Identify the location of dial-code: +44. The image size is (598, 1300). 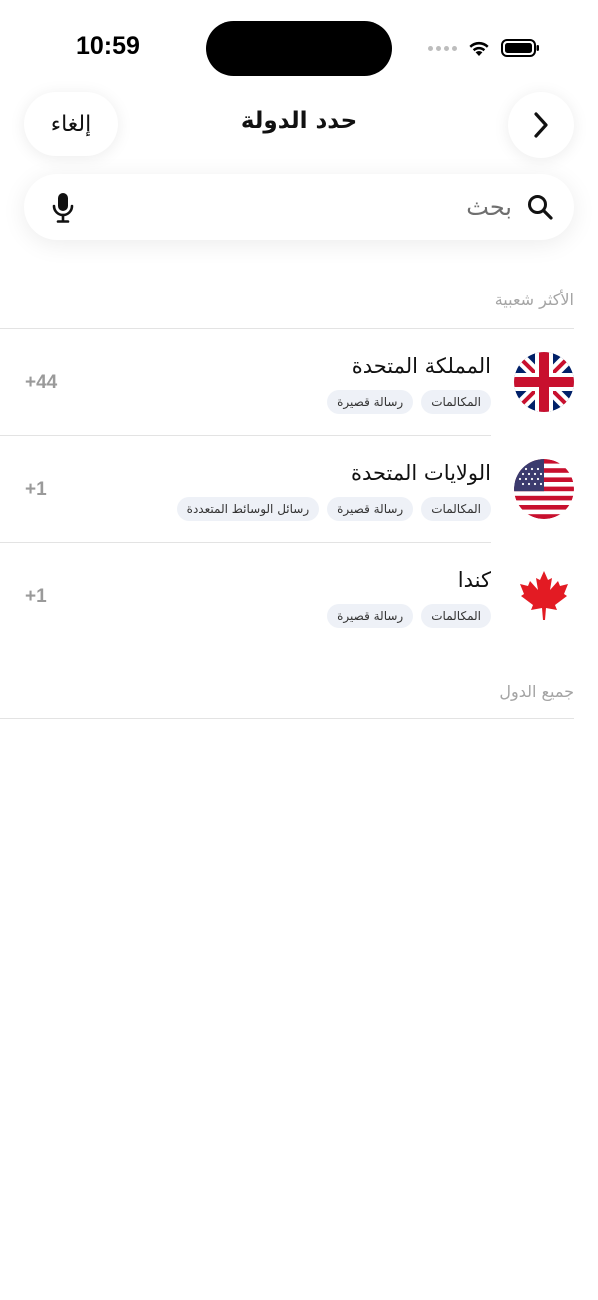
(41, 382).